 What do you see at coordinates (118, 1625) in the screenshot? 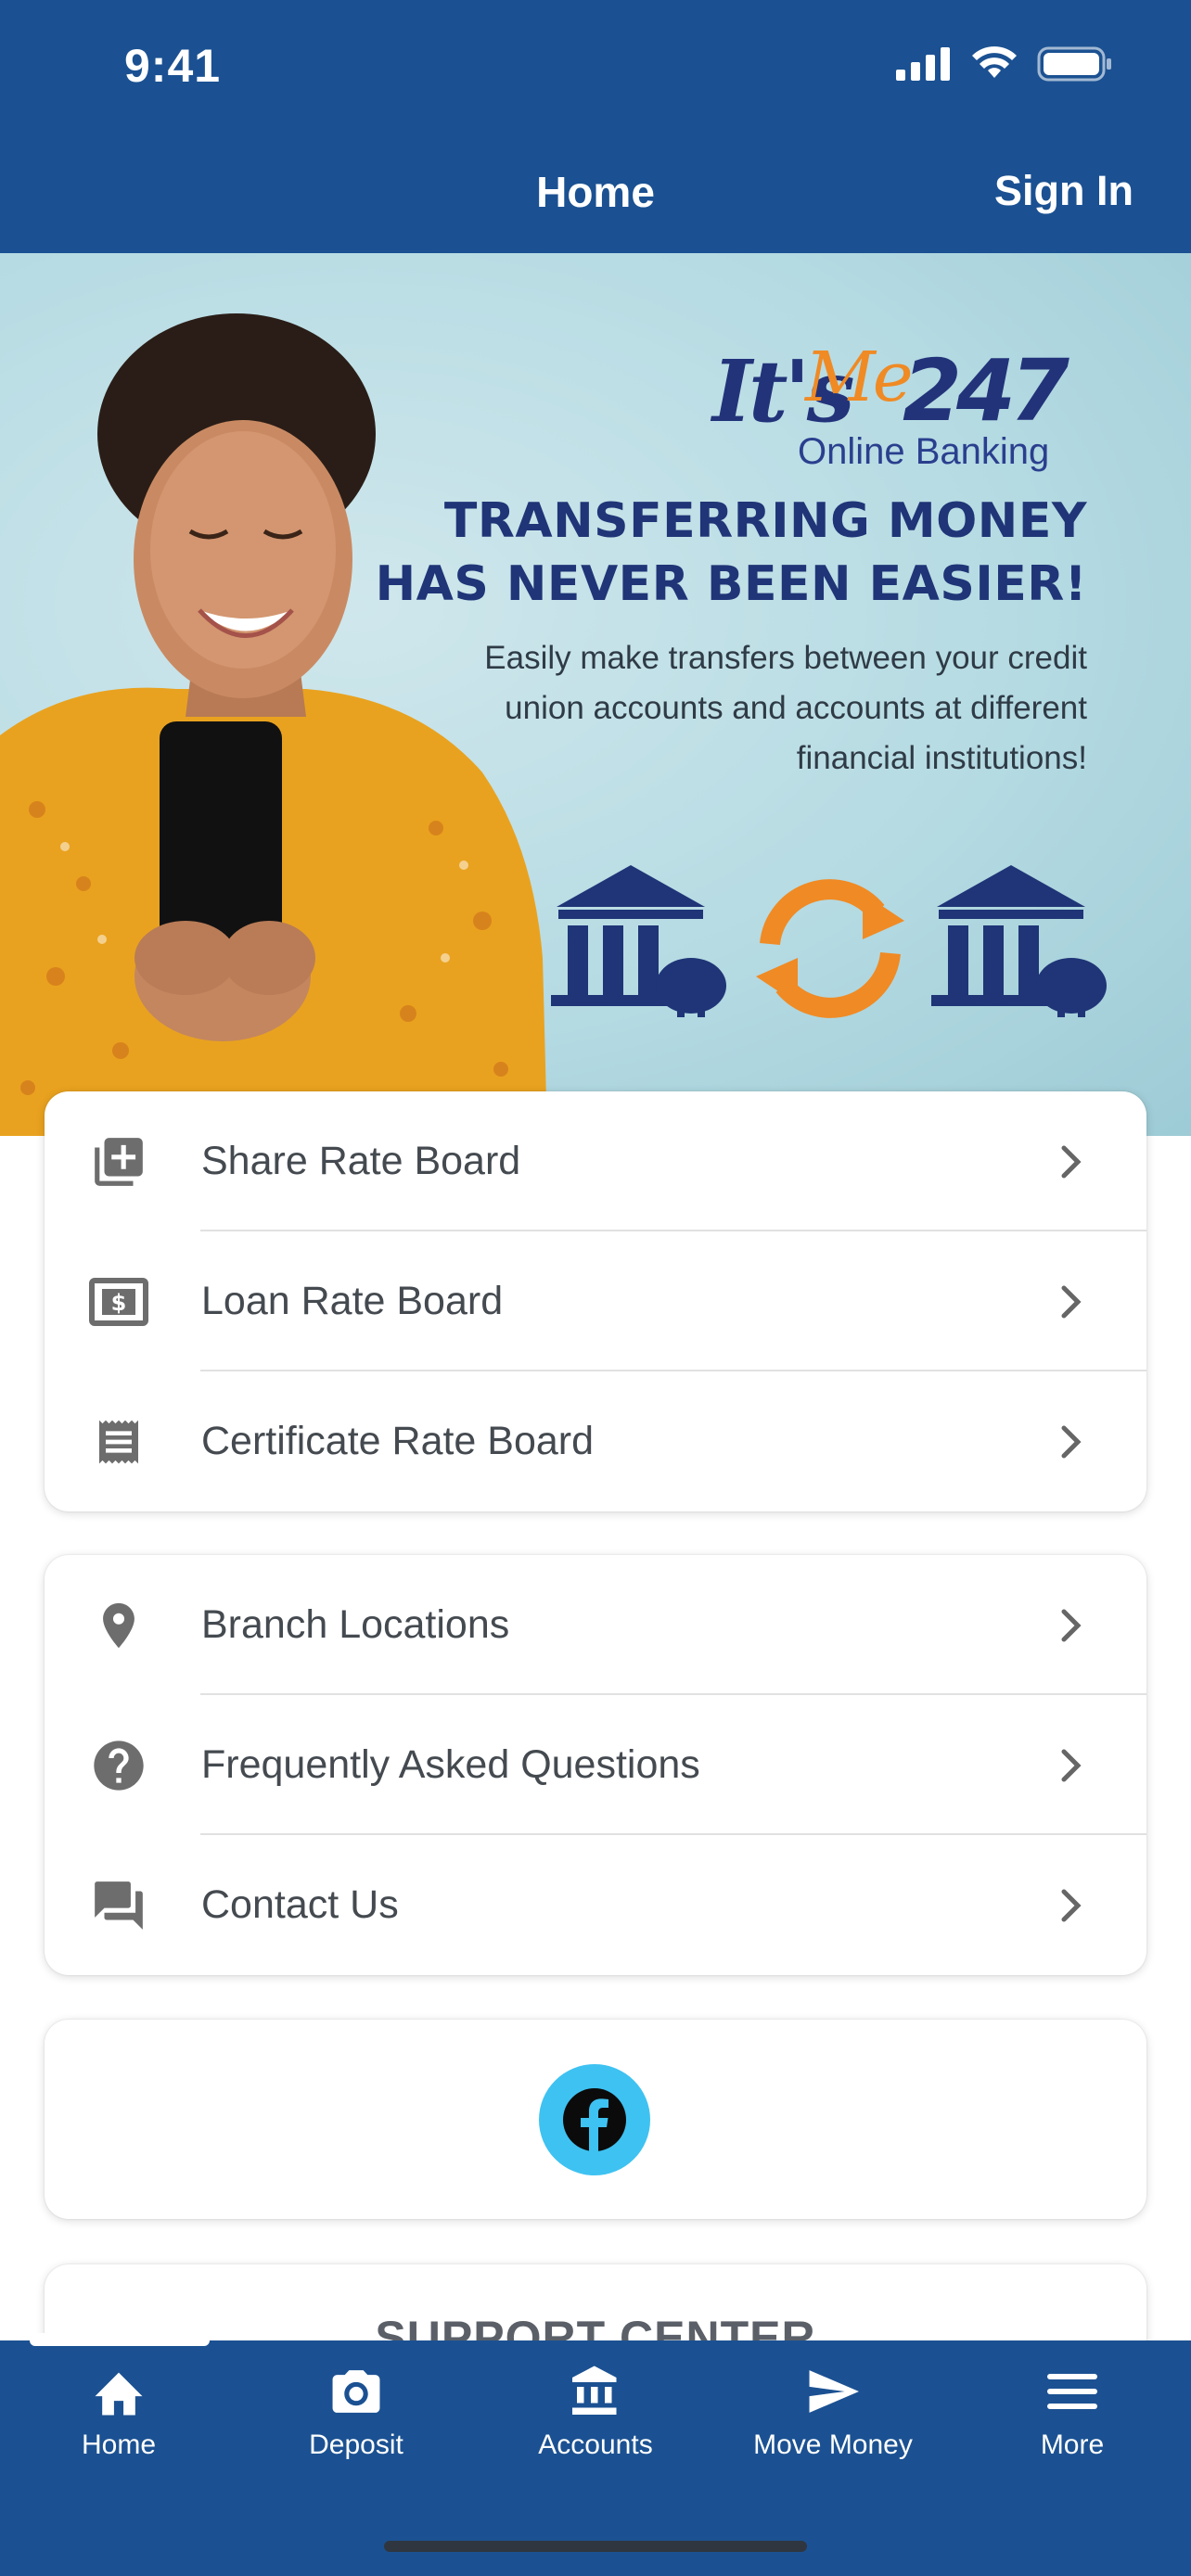
I see `location-pin-icon` at bounding box center [118, 1625].